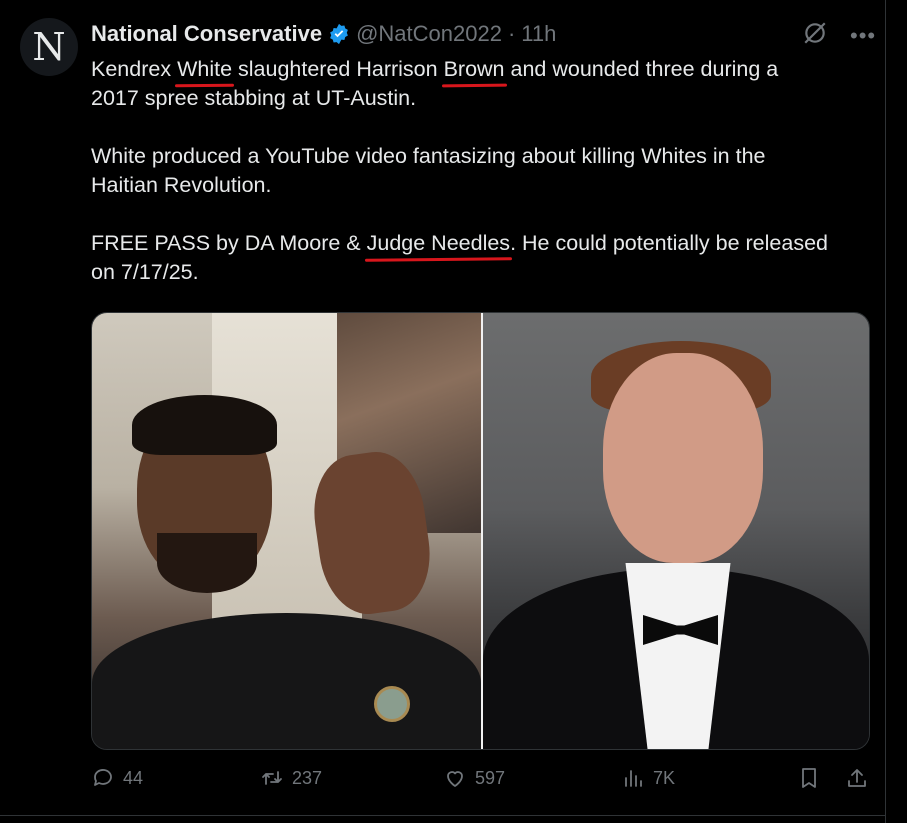 Image resolution: width=907 pixels, height=823 pixels. Describe the element at coordinates (648, 778) in the screenshot. I see `views-button: 7K` at that location.